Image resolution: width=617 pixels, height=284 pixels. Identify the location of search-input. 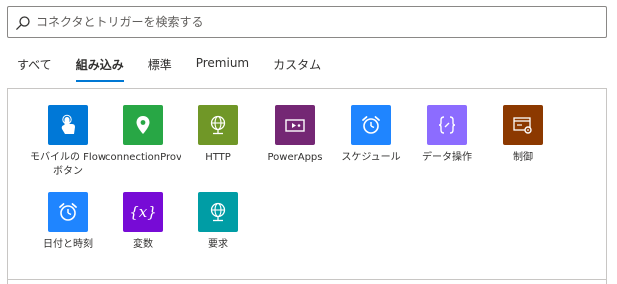
(316, 22).